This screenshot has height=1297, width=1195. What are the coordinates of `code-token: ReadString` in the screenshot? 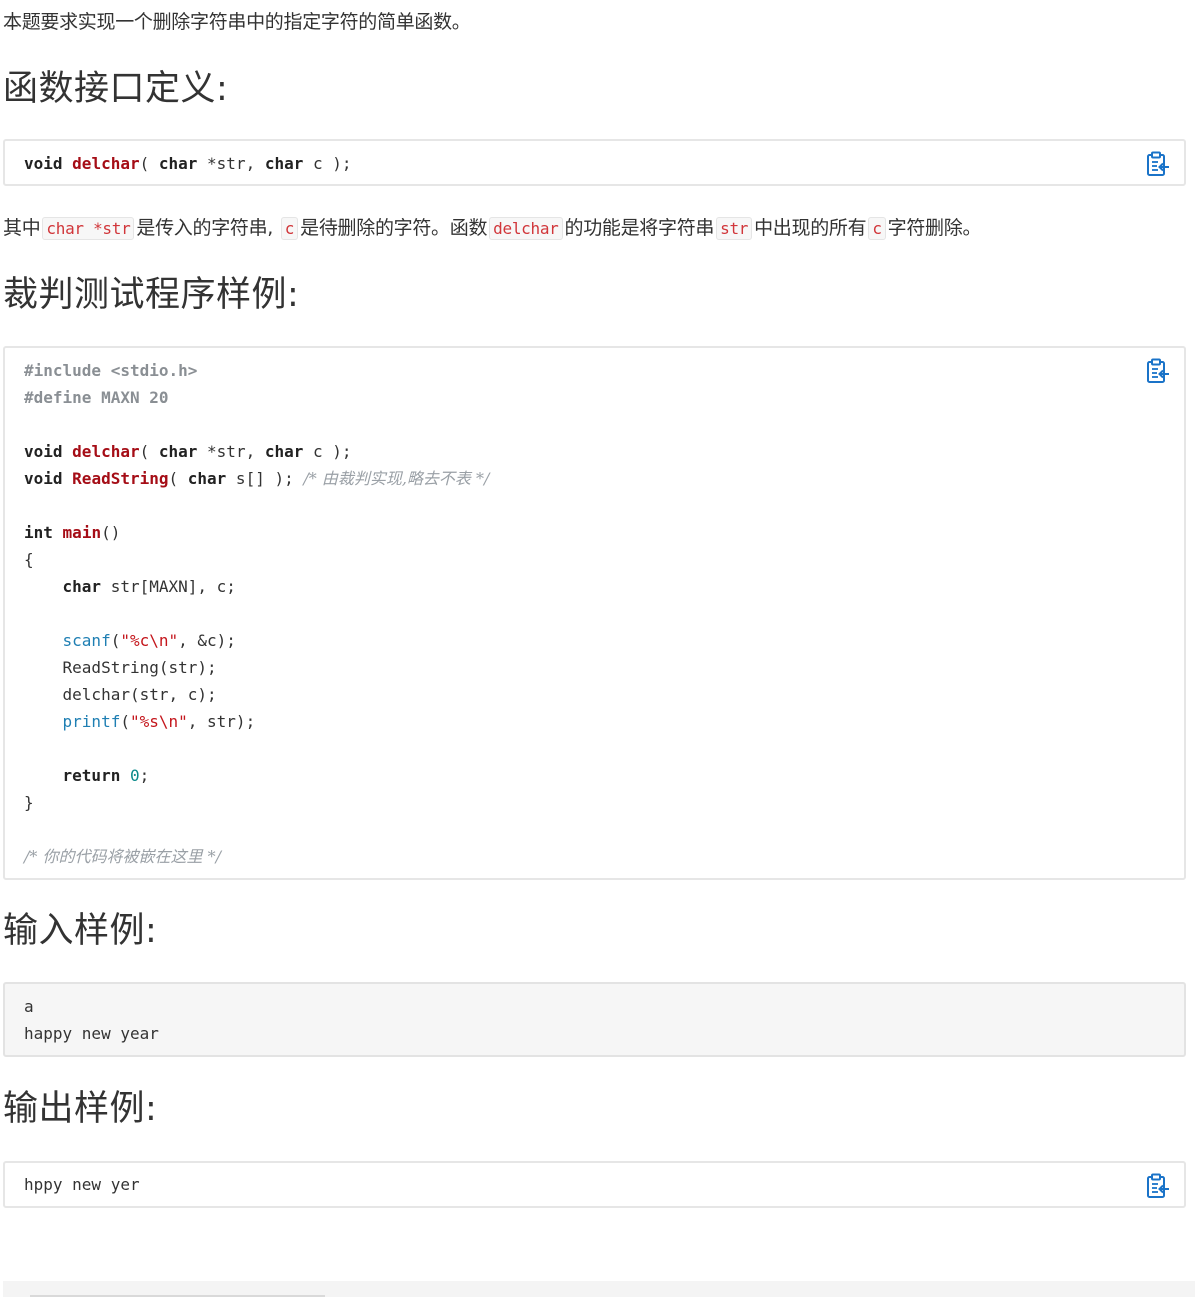 It's located at (120, 478).